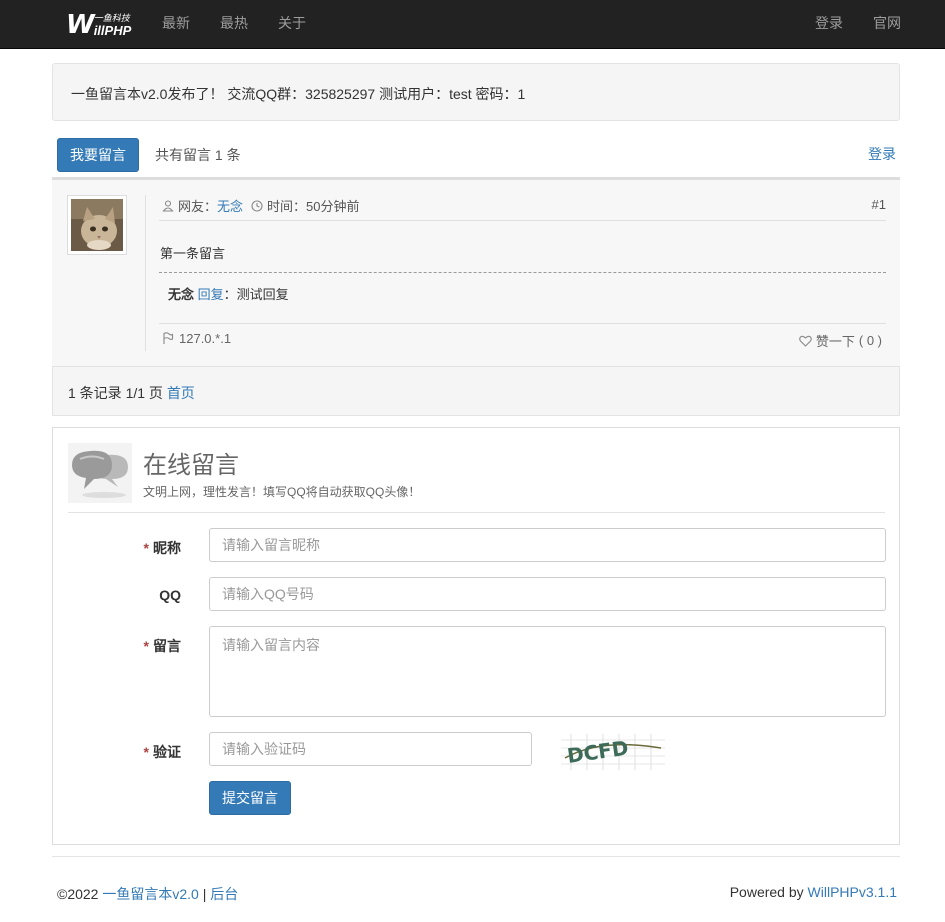  Describe the element at coordinates (262, 294) in the screenshot. I see `reply-text: 测试回复` at that location.